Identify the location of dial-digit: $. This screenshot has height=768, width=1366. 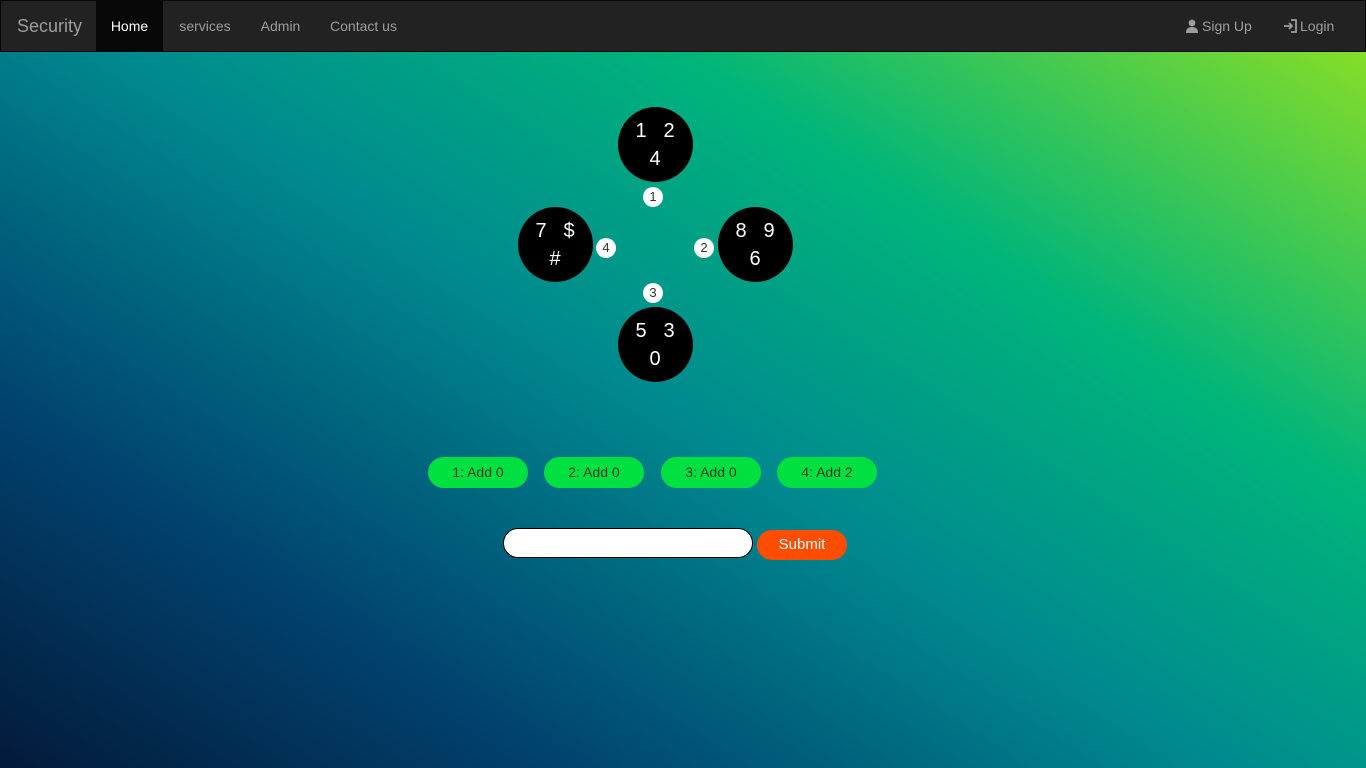
(569, 231).